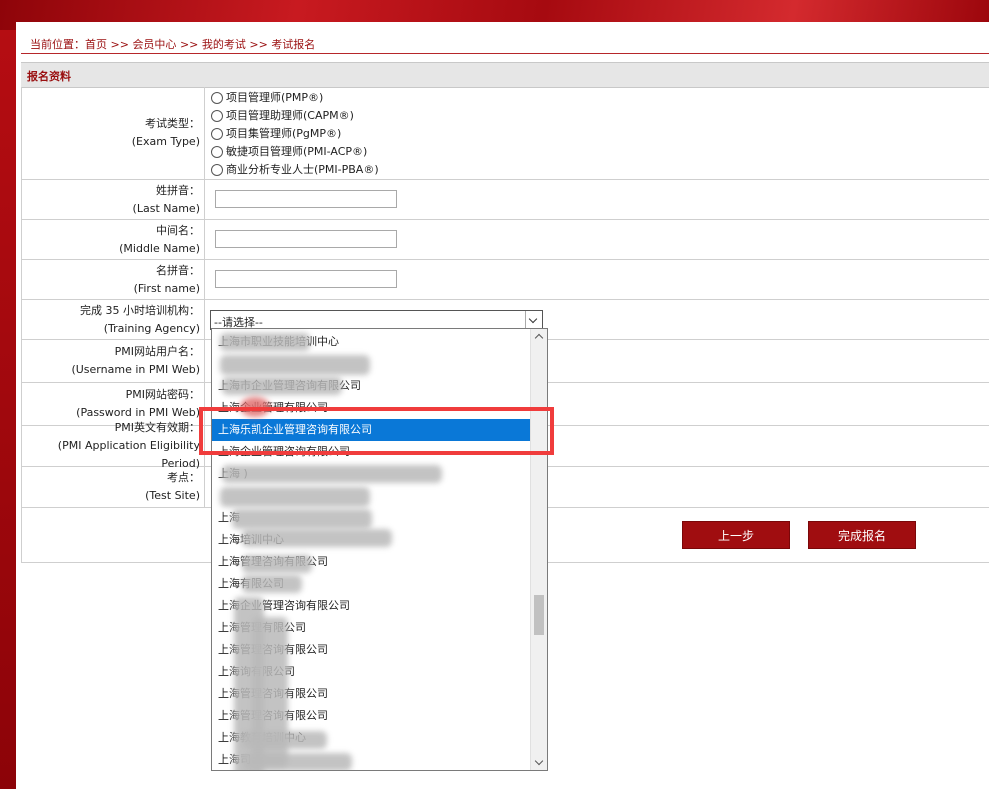 The height and width of the screenshot is (789, 989). I want to click on pmi-password-label-cn: PMI网站密码：, so click(162, 394).